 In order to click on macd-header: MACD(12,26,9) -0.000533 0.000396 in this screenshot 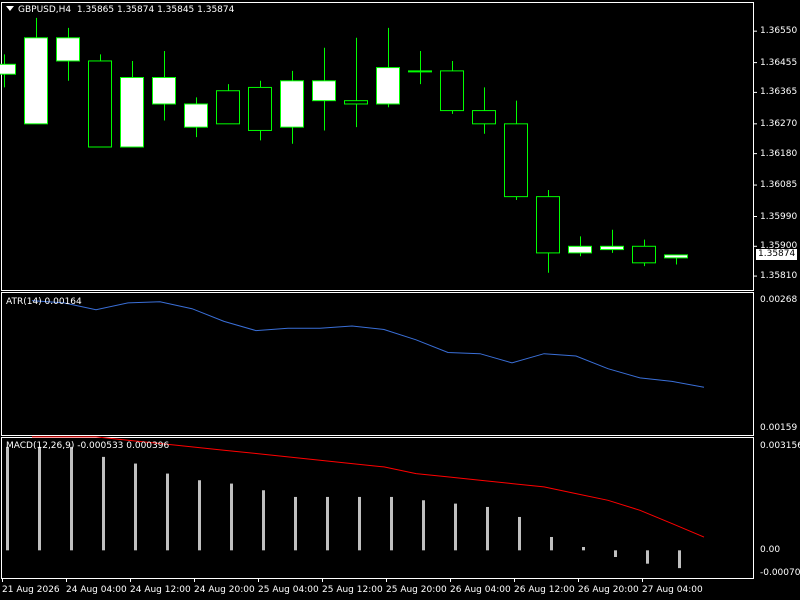, I will do `click(88, 446)`.